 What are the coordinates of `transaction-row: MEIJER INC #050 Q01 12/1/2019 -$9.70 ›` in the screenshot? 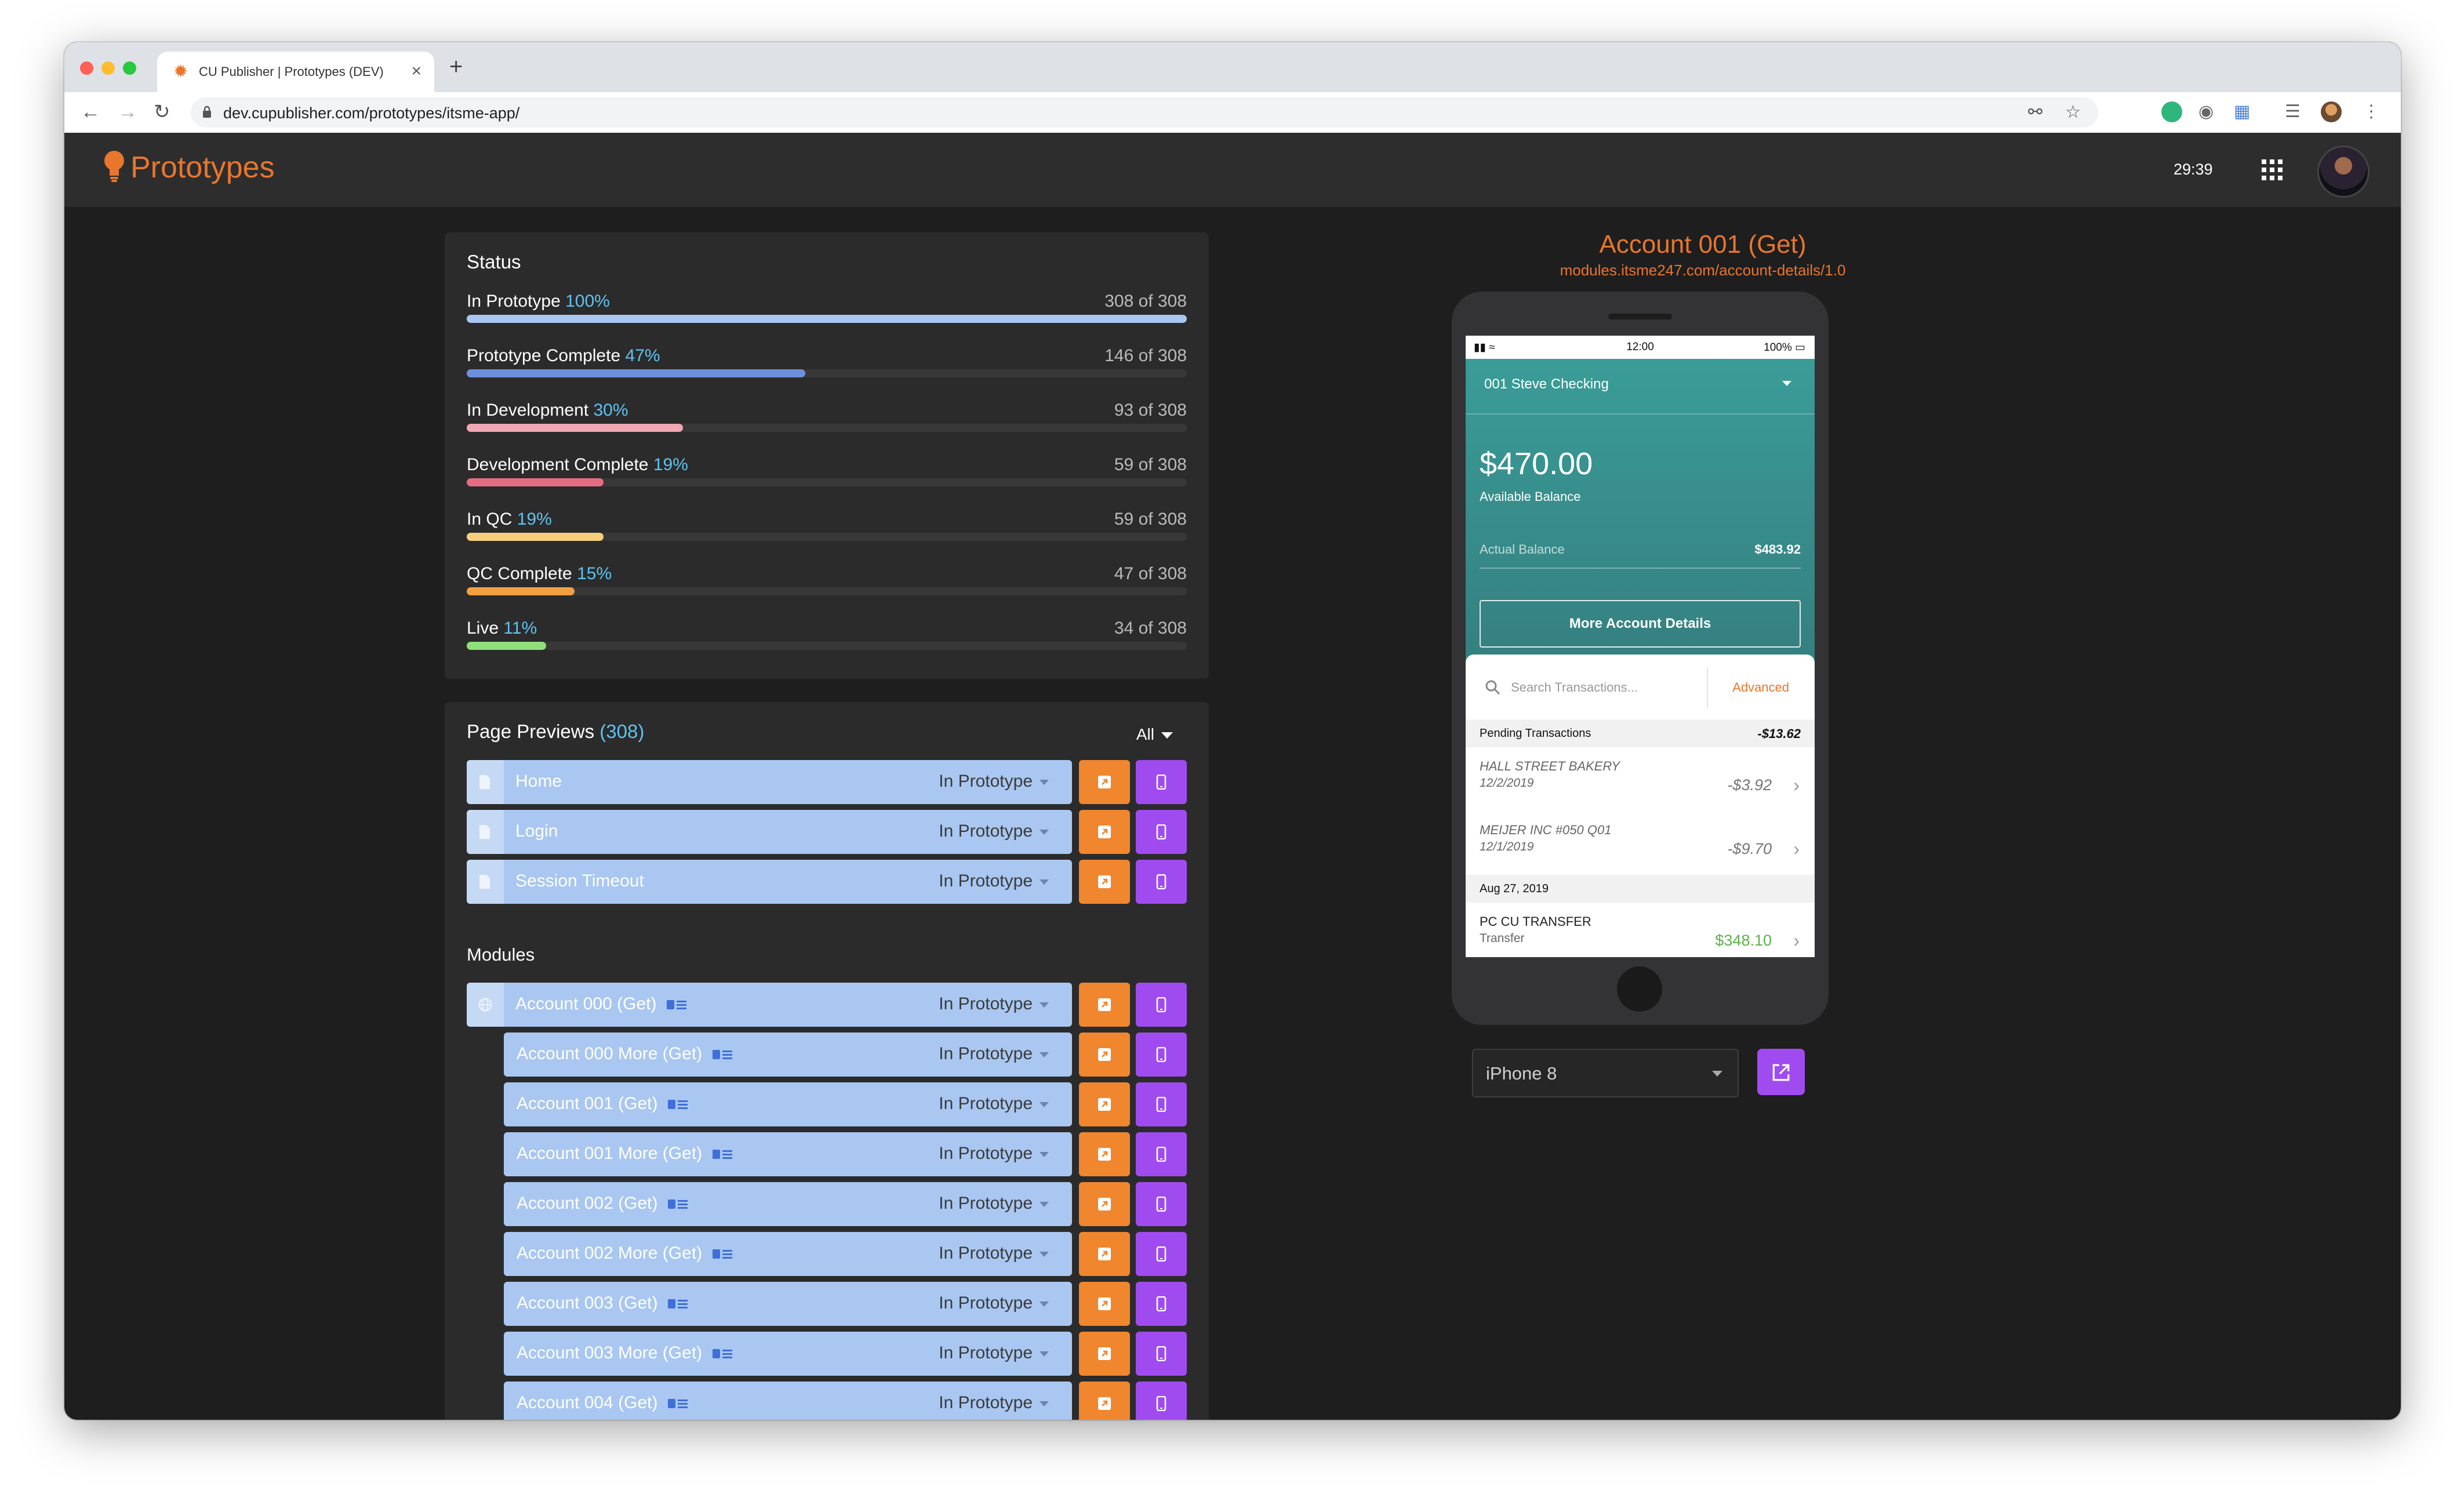 It's located at (1640, 843).